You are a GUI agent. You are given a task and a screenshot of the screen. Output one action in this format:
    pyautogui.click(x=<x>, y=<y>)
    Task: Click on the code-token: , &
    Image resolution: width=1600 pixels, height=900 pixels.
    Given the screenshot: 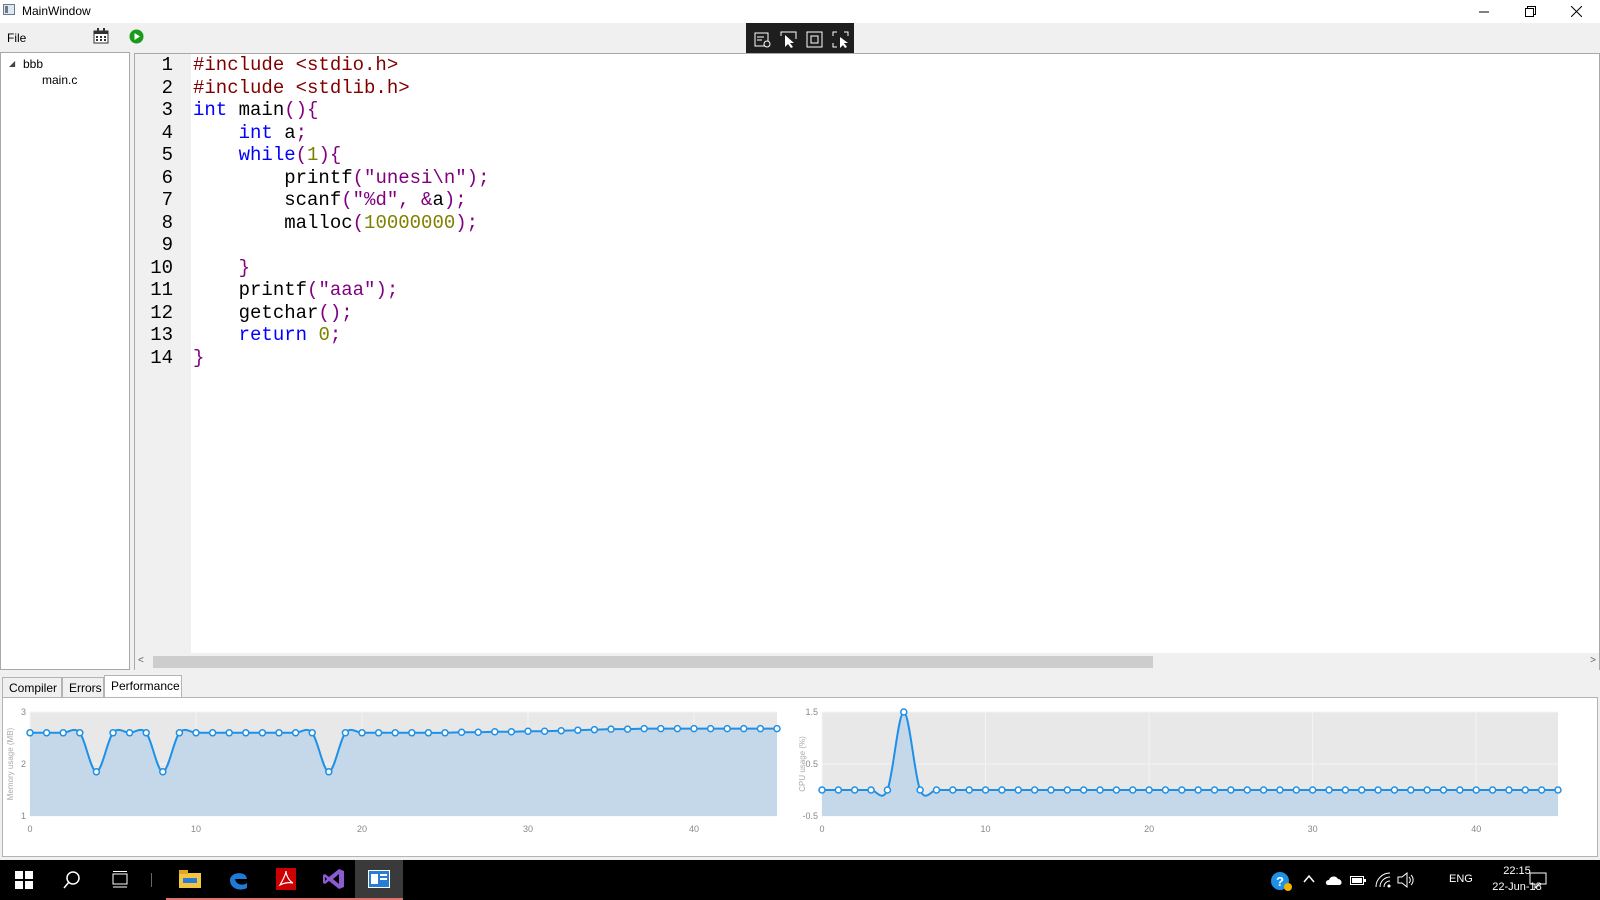 What is the action you would take?
    pyautogui.click(x=415, y=200)
    